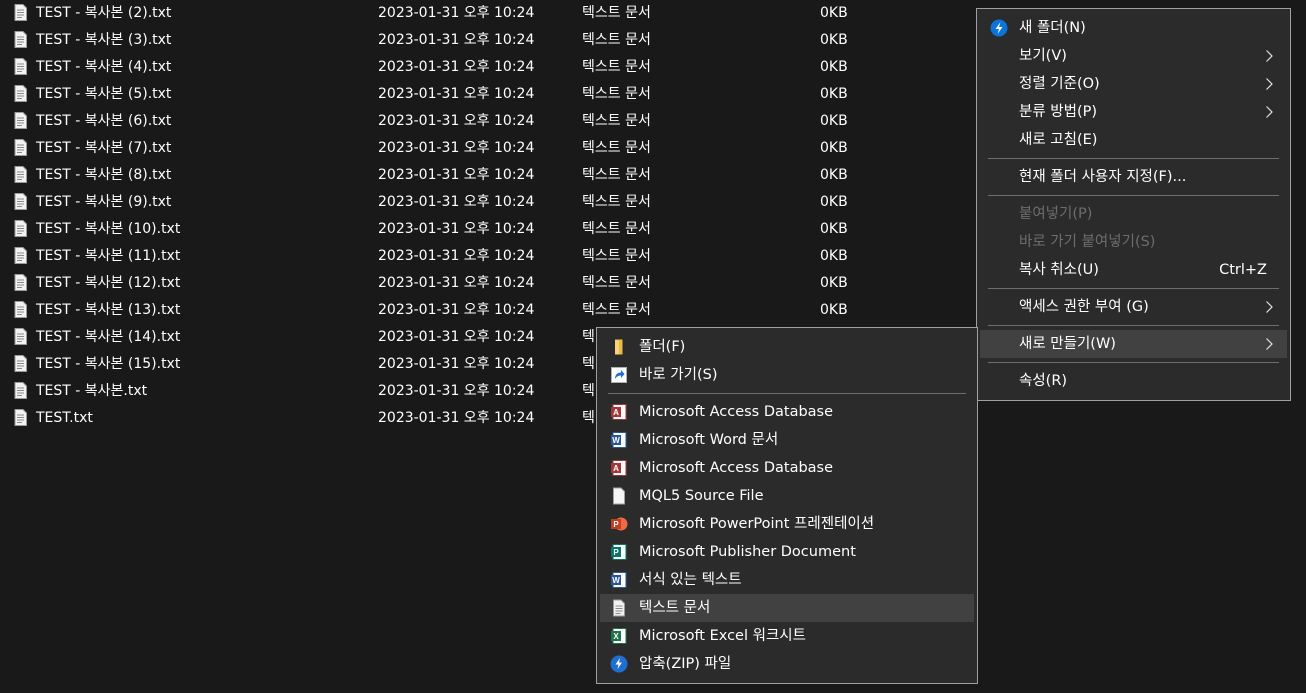  What do you see at coordinates (1133, 381) in the screenshot?
I see `menu-item-properties: 속성(R)` at bounding box center [1133, 381].